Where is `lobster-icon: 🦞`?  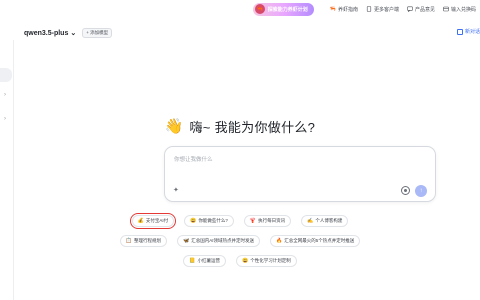 lobster-icon: 🦞 is located at coordinates (253, 221).